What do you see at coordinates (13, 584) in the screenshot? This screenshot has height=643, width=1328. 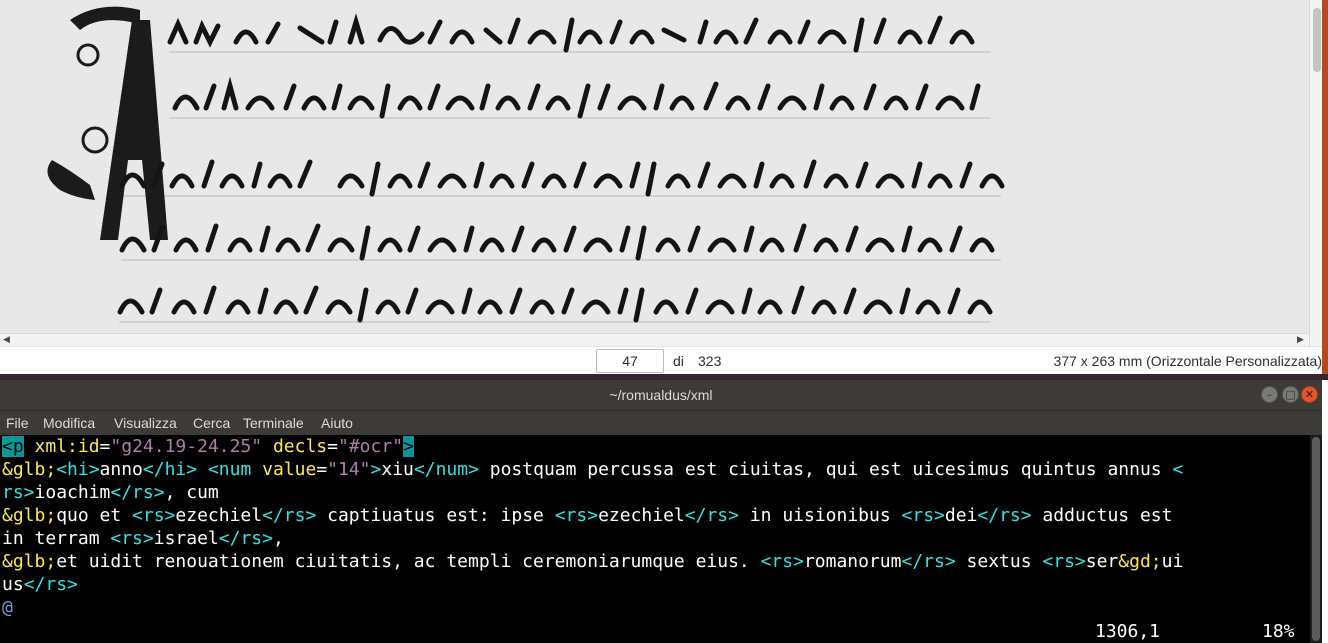 I see `code-text: us` at bounding box center [13, 584].